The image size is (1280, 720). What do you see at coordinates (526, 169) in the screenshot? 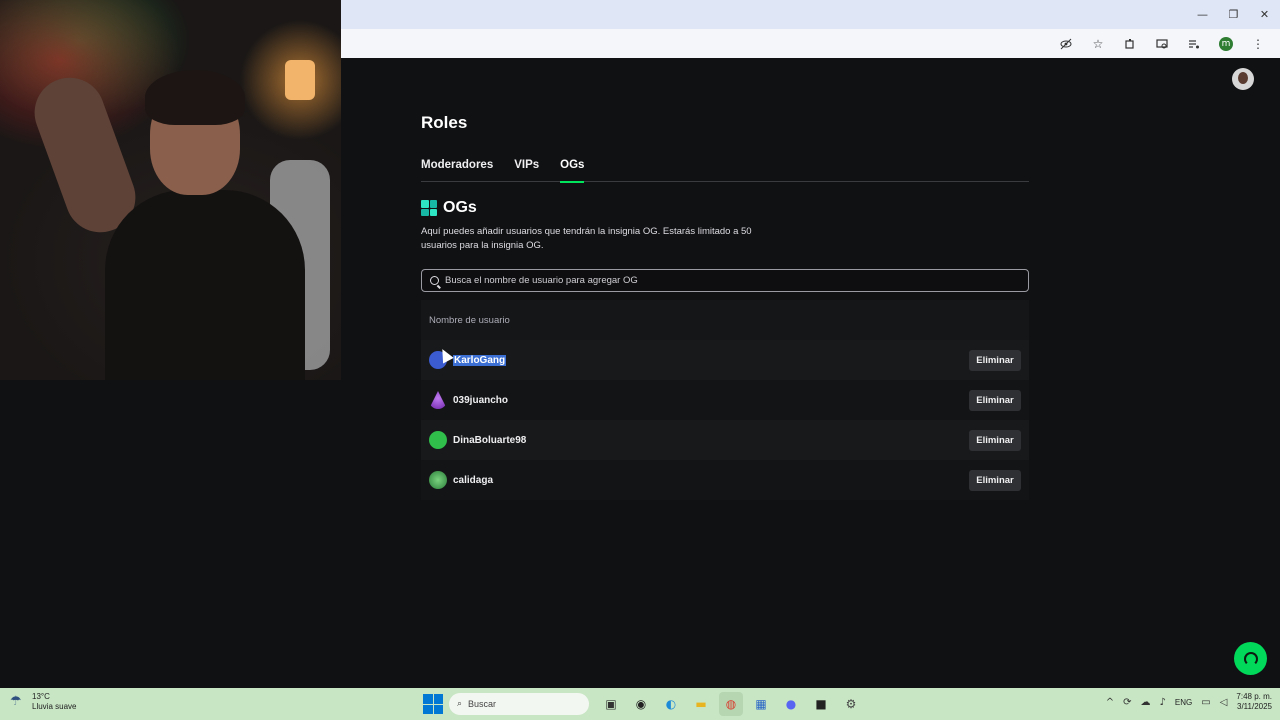
I see `tab-vips: VIPs` at bounding box center [526, 169].